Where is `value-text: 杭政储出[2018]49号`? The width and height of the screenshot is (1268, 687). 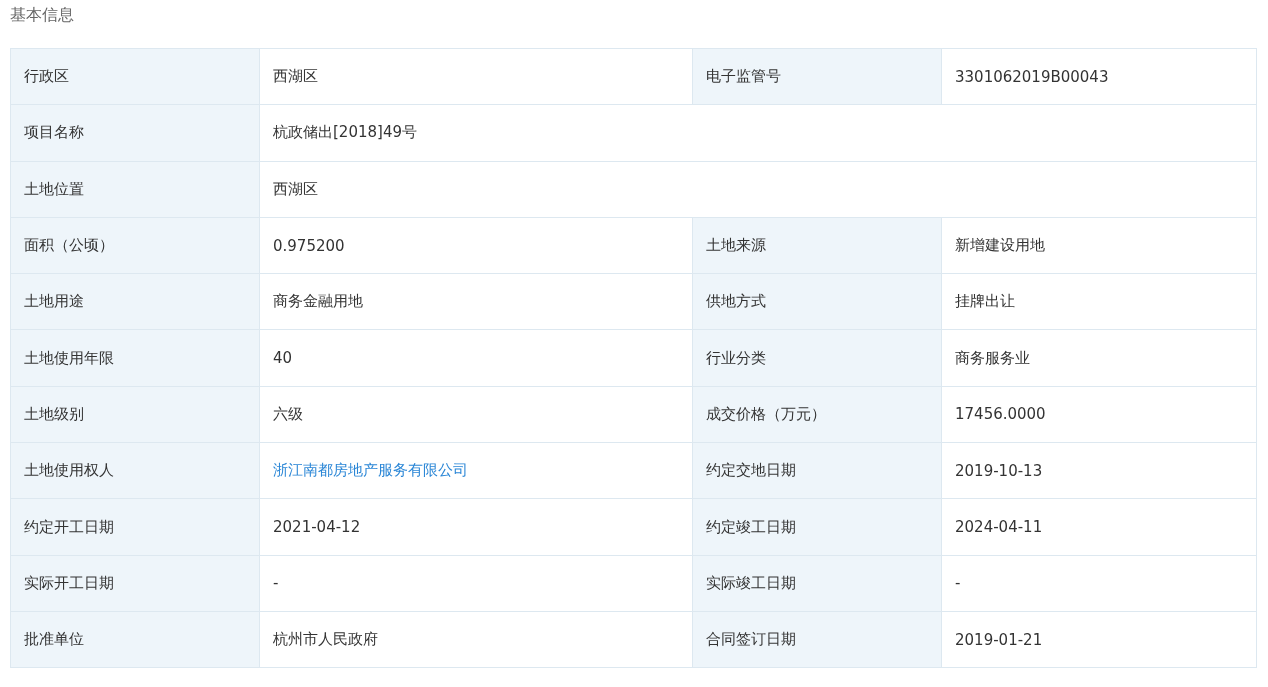
value-text: 杭政储出[2018]49号 is located at coordinates (345, 133).